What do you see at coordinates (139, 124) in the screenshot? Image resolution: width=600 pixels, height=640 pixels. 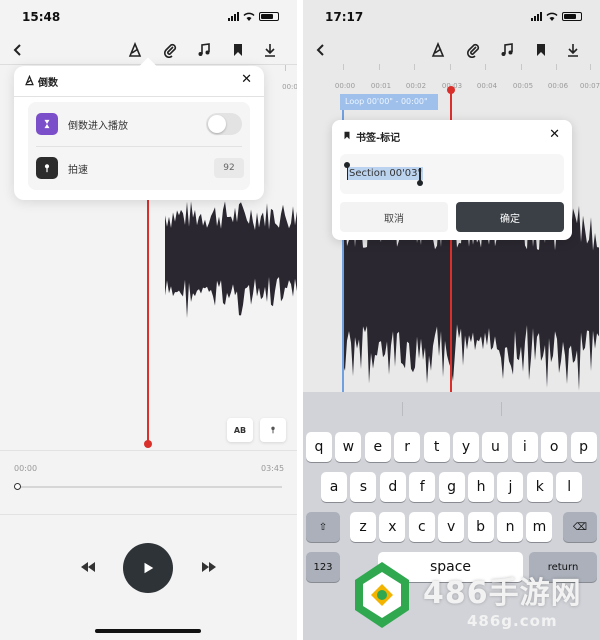 I see `list-item-countdown: 倒数进入播放` at bounding box center [139, 124].